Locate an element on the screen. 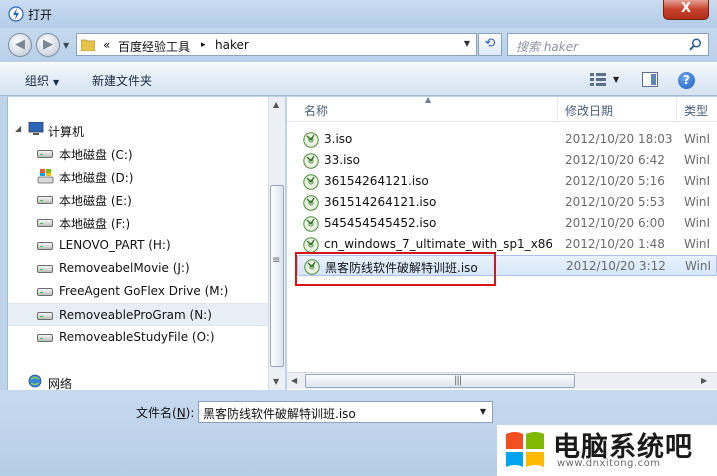  back-button: ◀ is located at coordinates (20, 45).